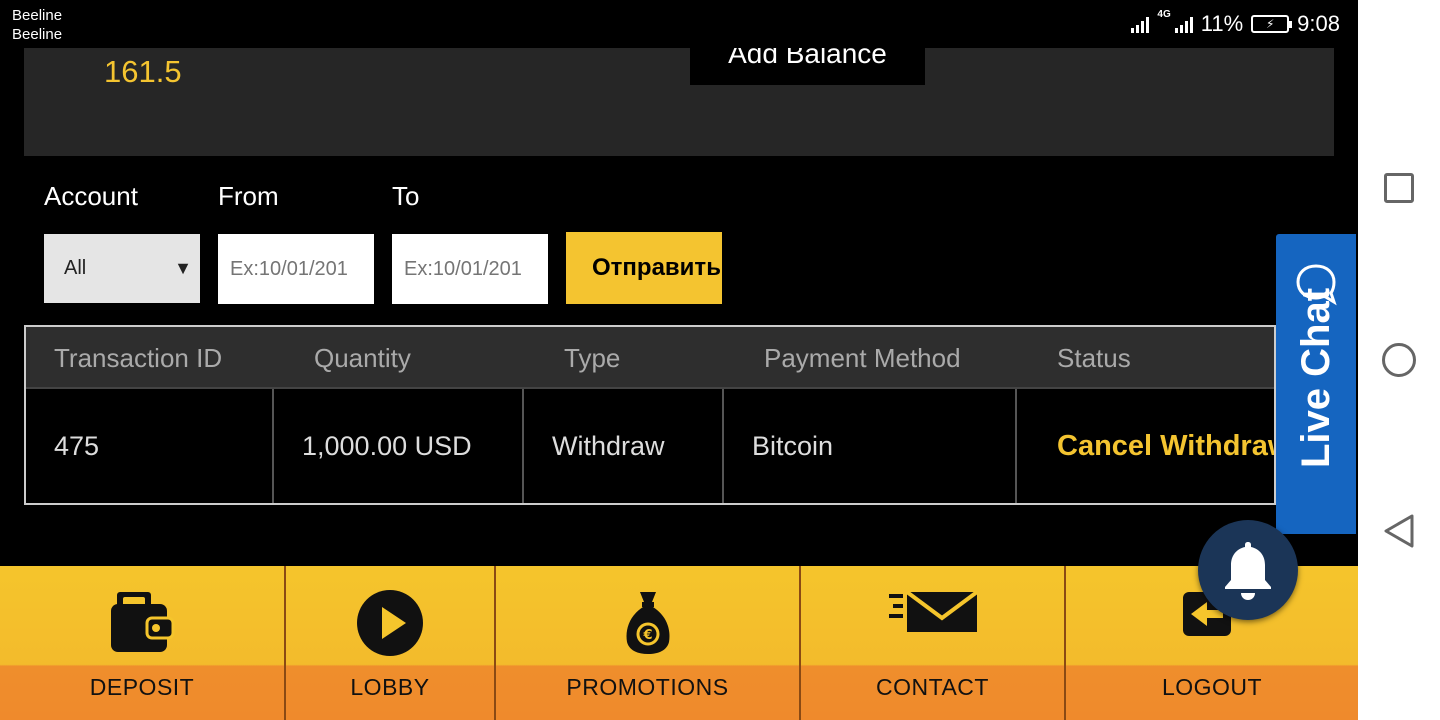  I want to click on circle-icon, so click(1399, 360).